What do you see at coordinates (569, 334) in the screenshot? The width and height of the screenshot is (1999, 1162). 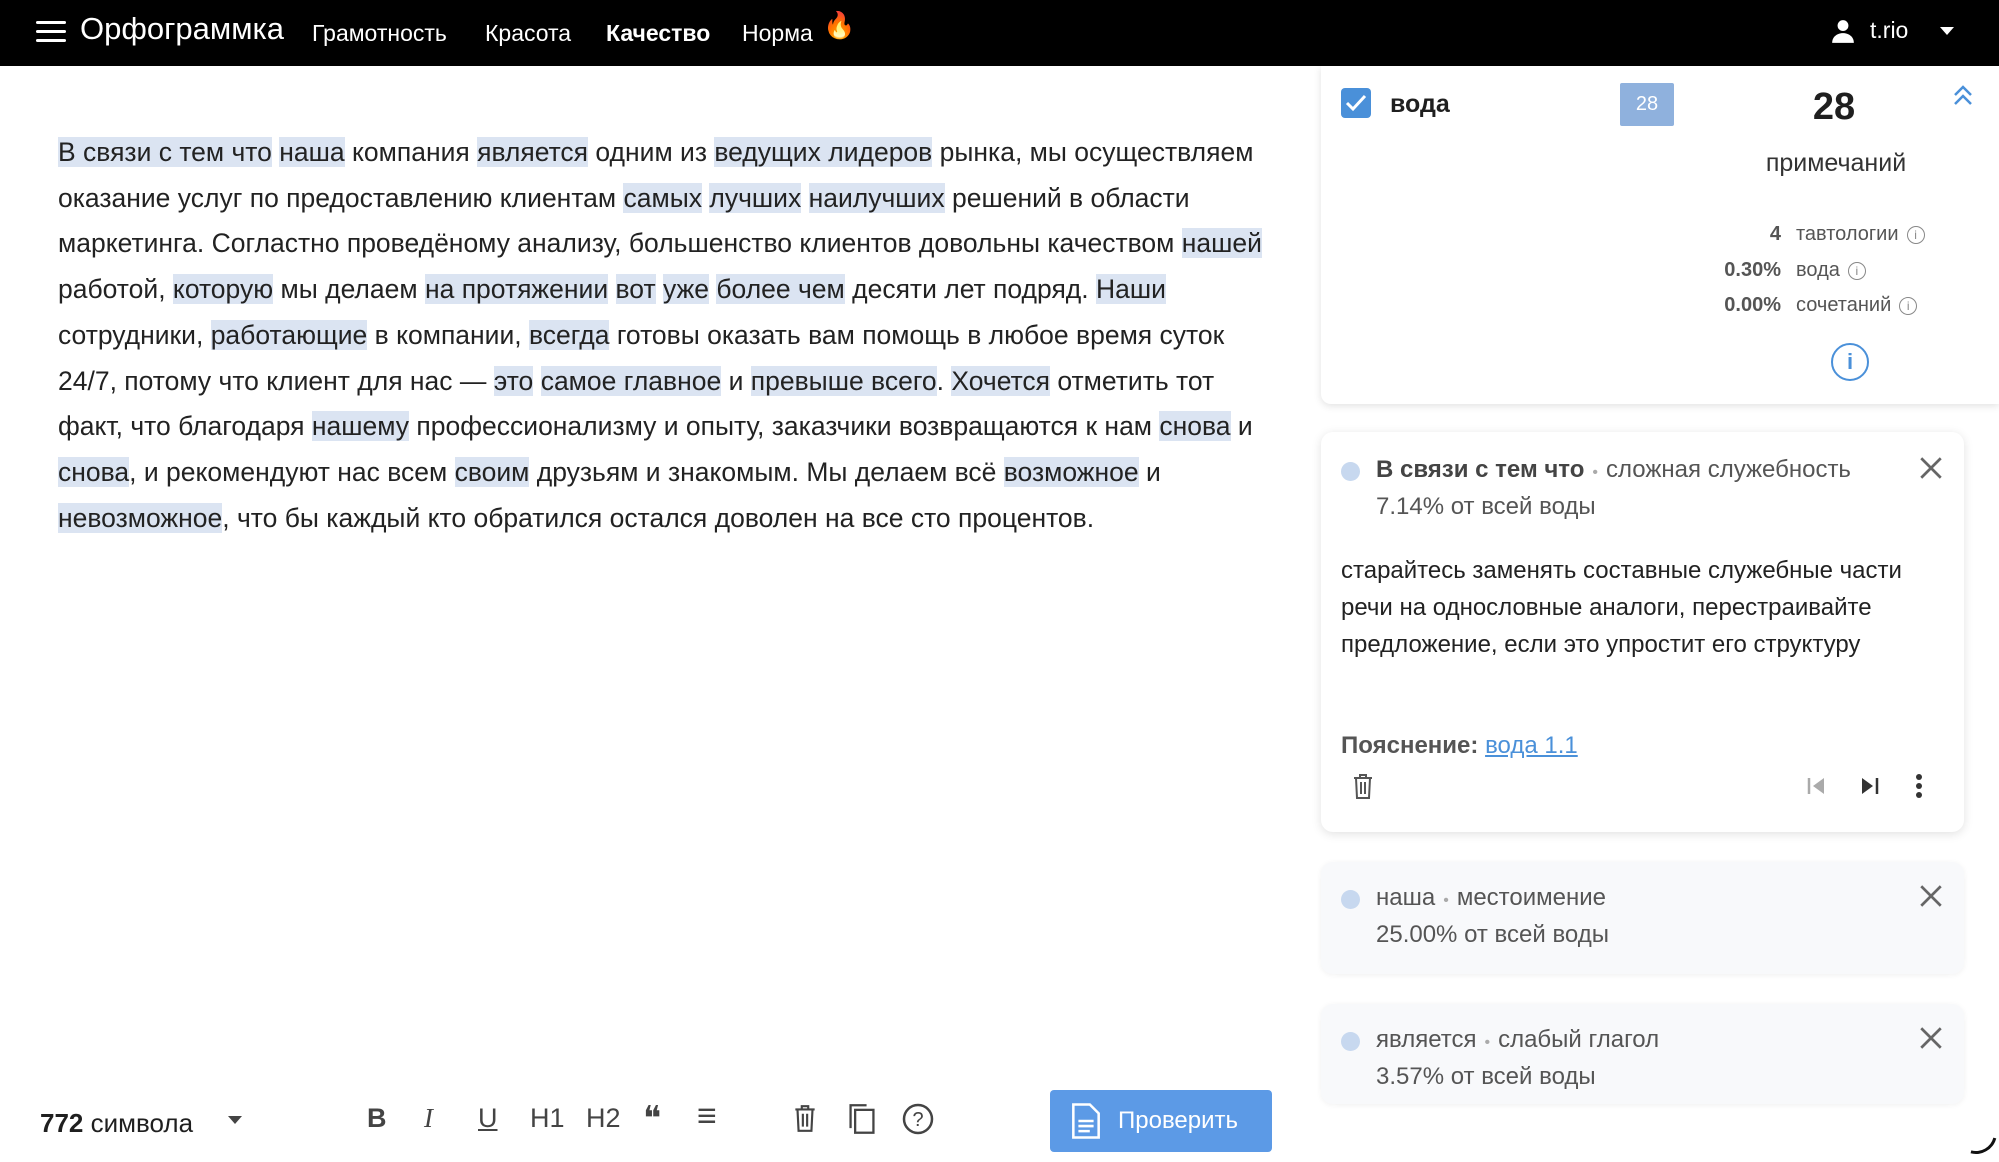 I see `highlighted-phrase: всегда` at bounding box center [569, 334].